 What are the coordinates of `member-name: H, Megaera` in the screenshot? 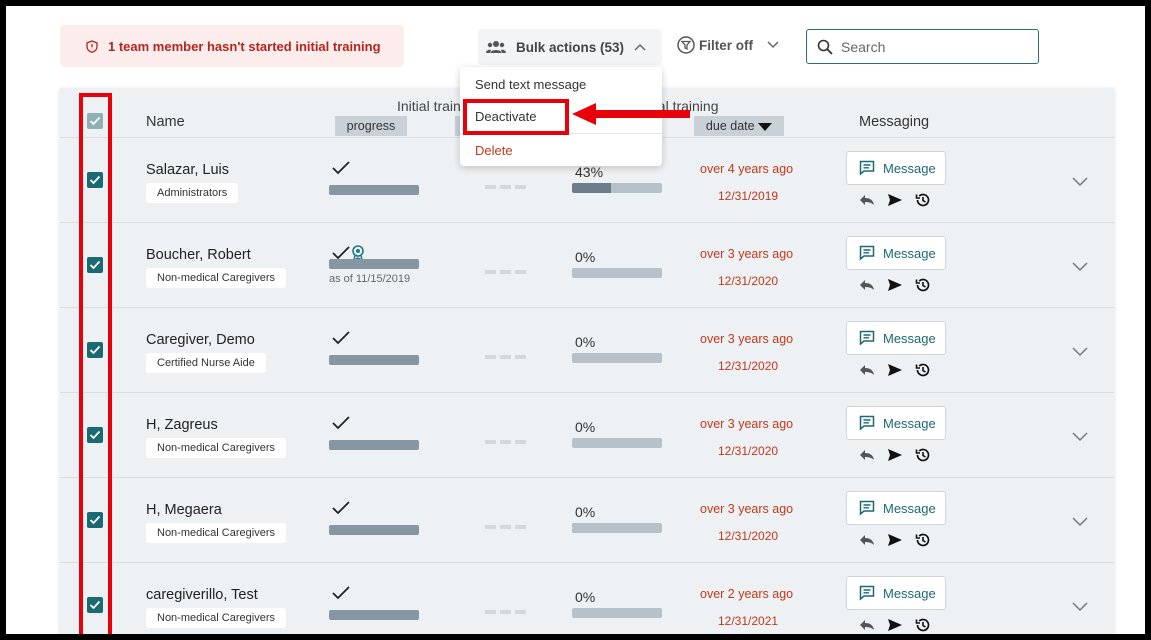 It's located at (184, 510).